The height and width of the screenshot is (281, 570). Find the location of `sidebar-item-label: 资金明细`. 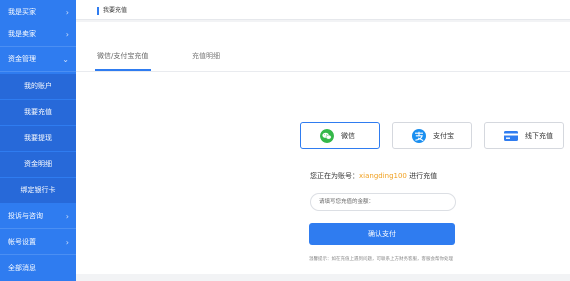

sidebar-item-label: 资金明细 is located at coordinates (38, 164).